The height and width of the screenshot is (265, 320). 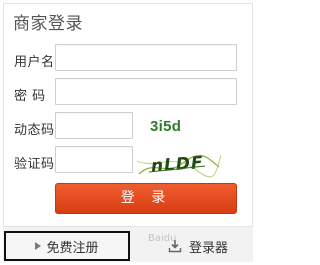 I want to click on dynamic-code-value: 3i5d, so click(x=166, y=126).